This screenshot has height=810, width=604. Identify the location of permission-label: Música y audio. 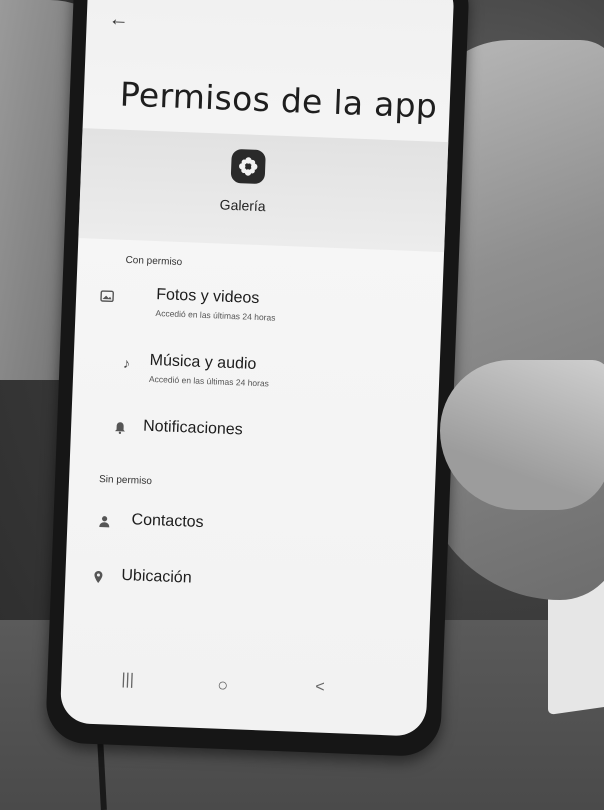
(203, 362).